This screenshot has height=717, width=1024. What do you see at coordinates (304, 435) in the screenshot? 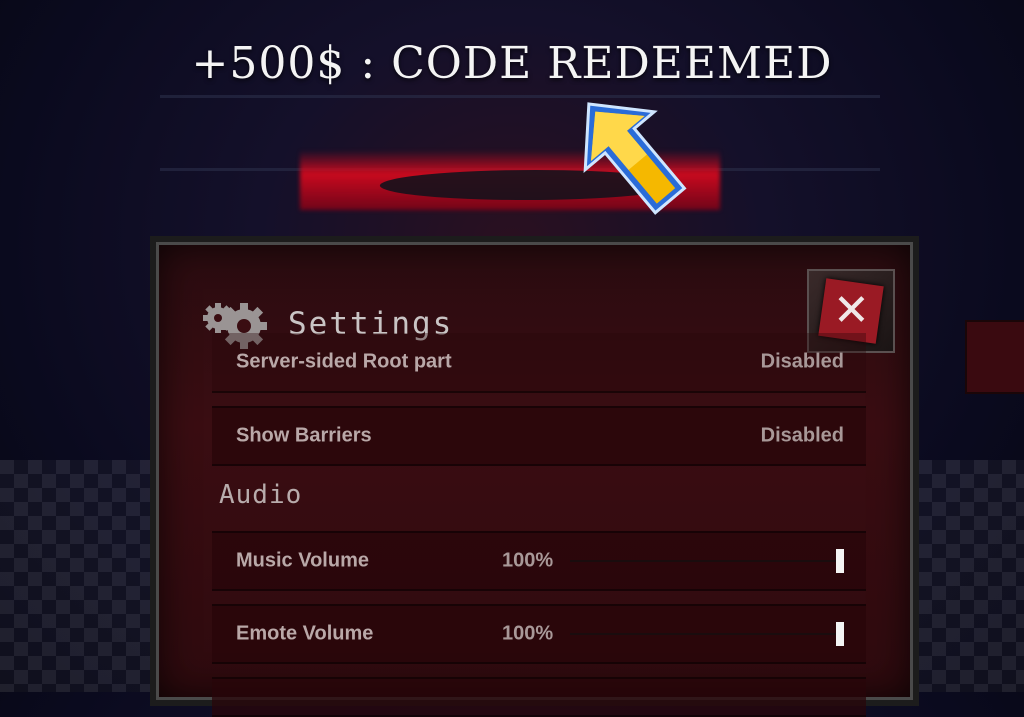
I see `setting-label: Show Barriers` at bounding box center [304, 435].